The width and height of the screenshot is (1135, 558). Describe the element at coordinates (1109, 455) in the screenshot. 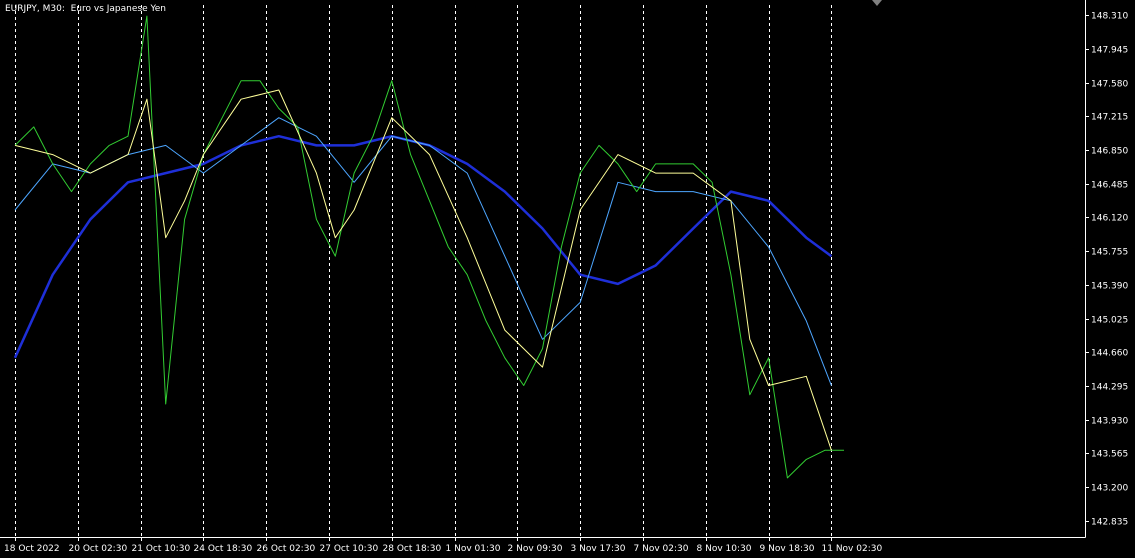

I see `y-tick-label: 143.565` at that location.